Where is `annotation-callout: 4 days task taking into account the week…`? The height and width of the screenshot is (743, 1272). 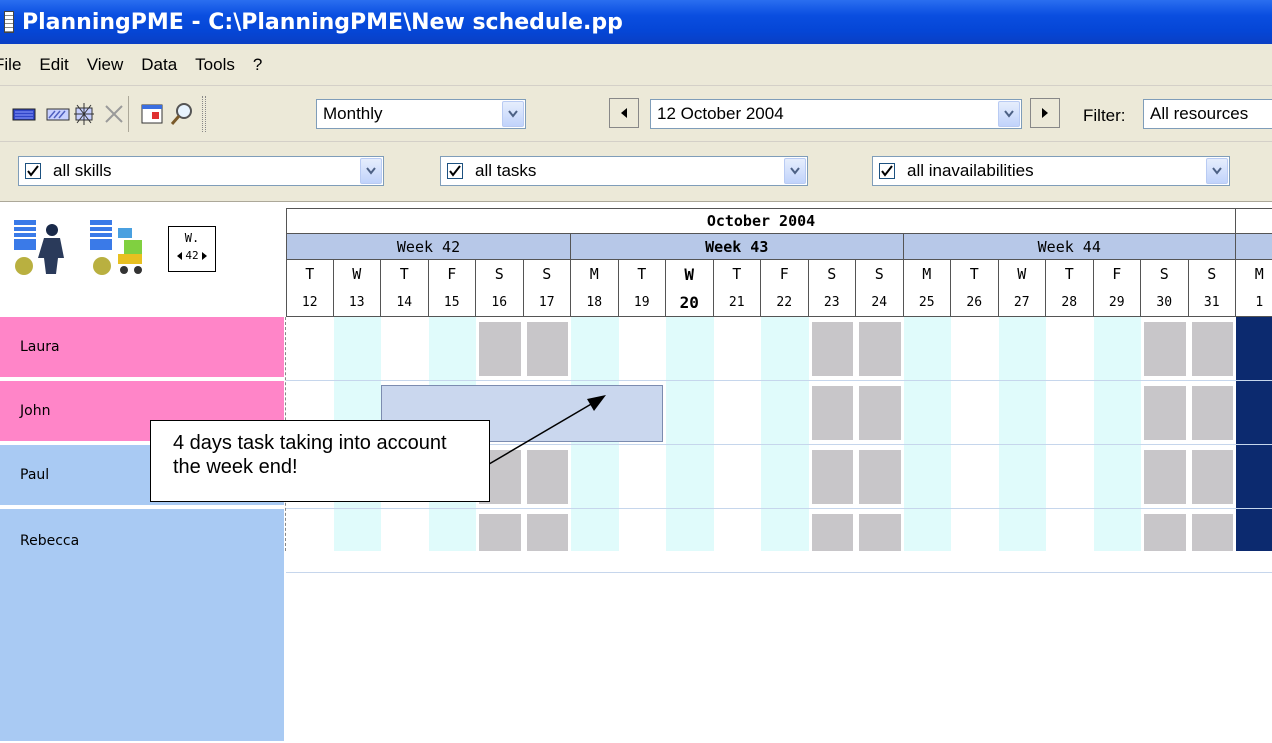 annotation-callout: 4 days task taking into account the week… is located at coordinates (320, 461).